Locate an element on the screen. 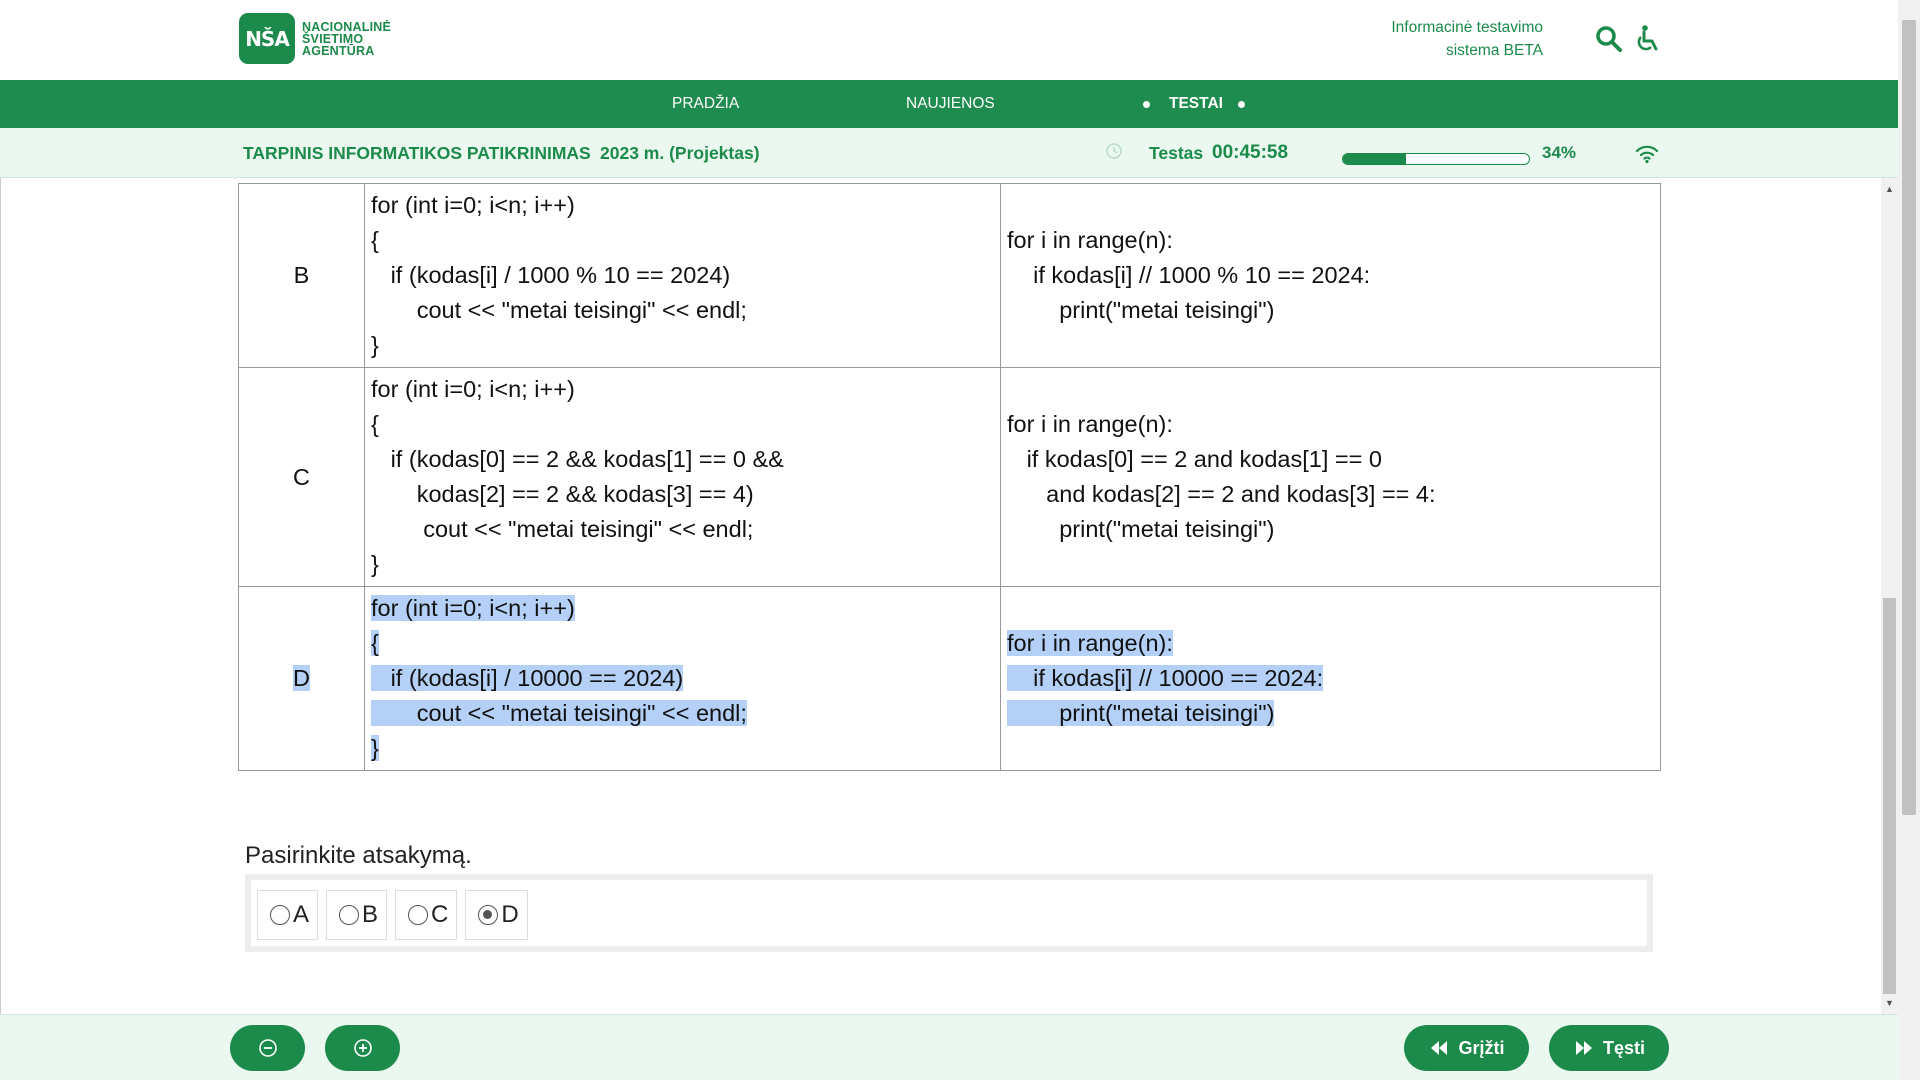 The width and height of the screenshot is (1920, 1080). option-label-cell: B is located at coordinates (301, 275).